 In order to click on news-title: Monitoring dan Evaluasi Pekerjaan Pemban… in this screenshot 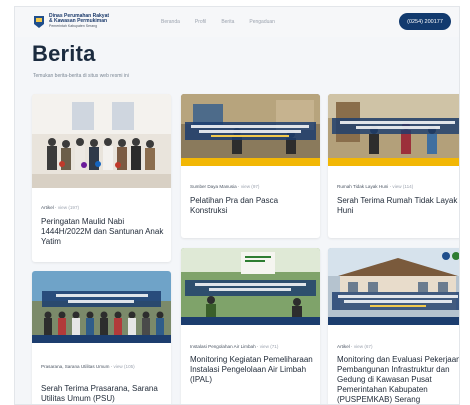, I will do `click(398, 379)`.